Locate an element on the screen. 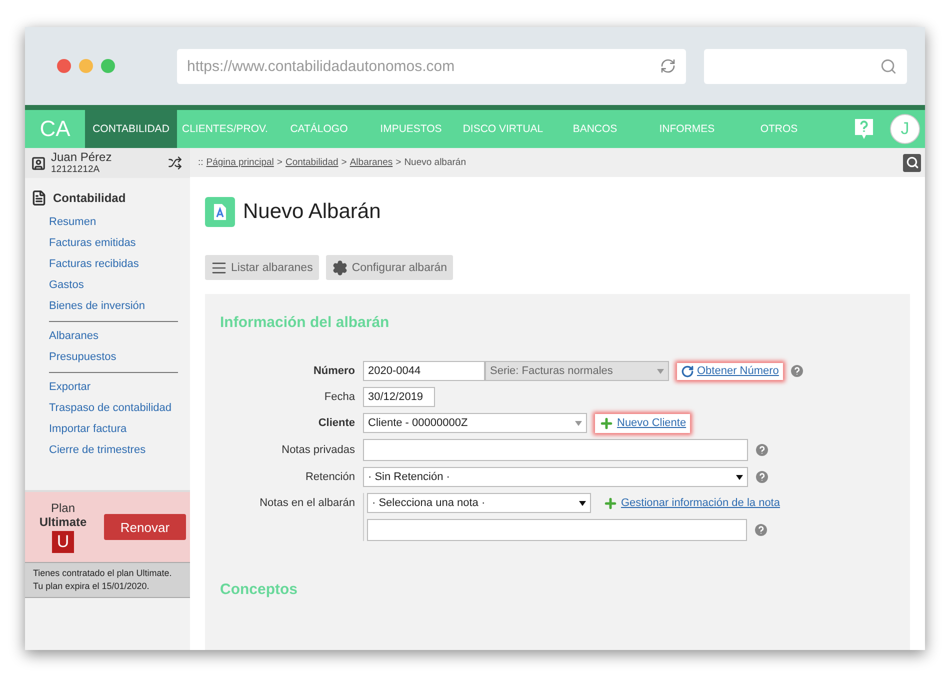  note-select: · Selecciona una nota · is located at coordinates (479, 503).